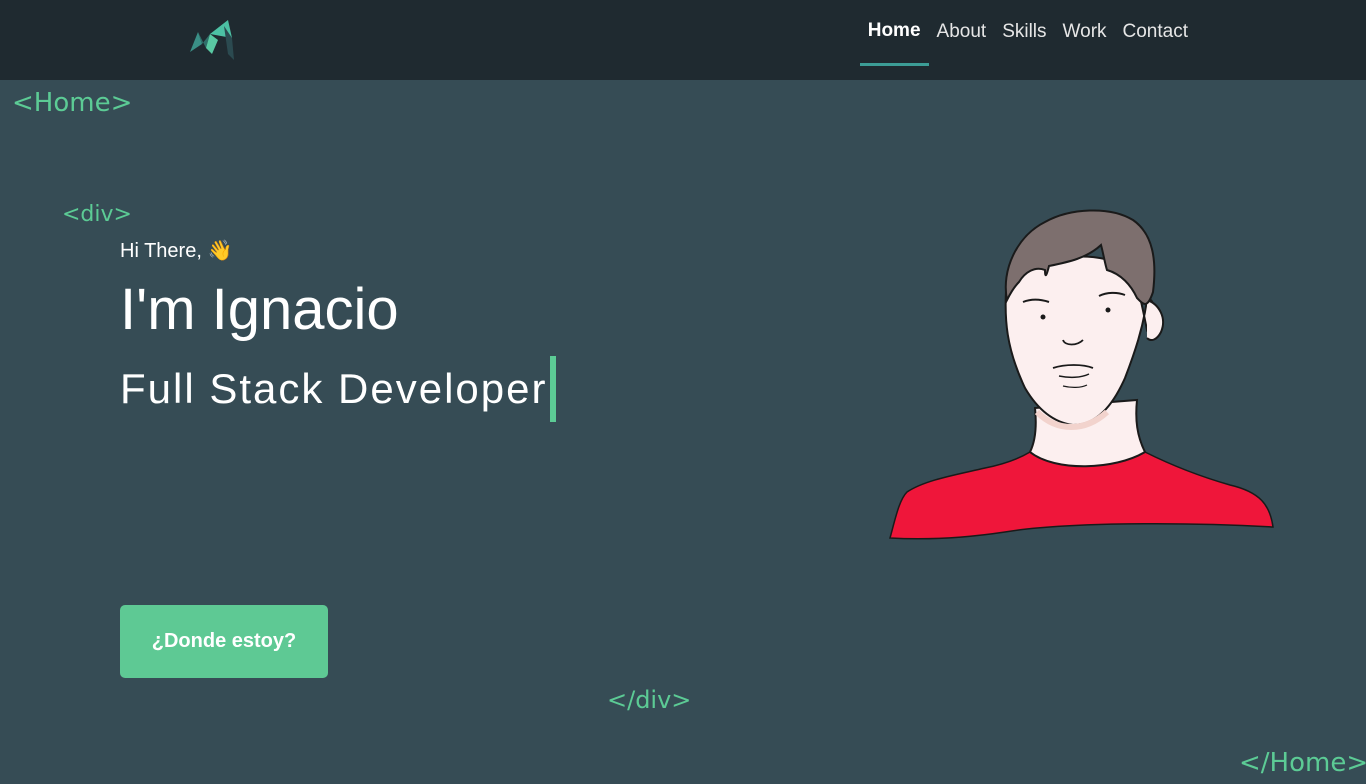 This screenshot has height=784, width=1366. Describe the element at coordinates (213, 40) in the screenshot. I see `logo-icon` at that location.